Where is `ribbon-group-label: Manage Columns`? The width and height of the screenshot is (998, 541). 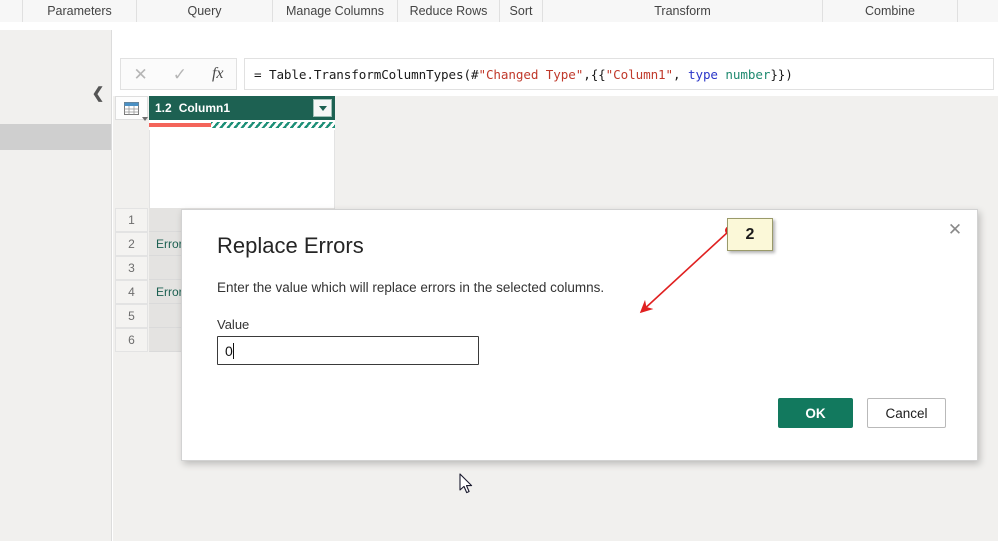
ribbon-group-label: Manage Columns is located at coordinates (335, 11).